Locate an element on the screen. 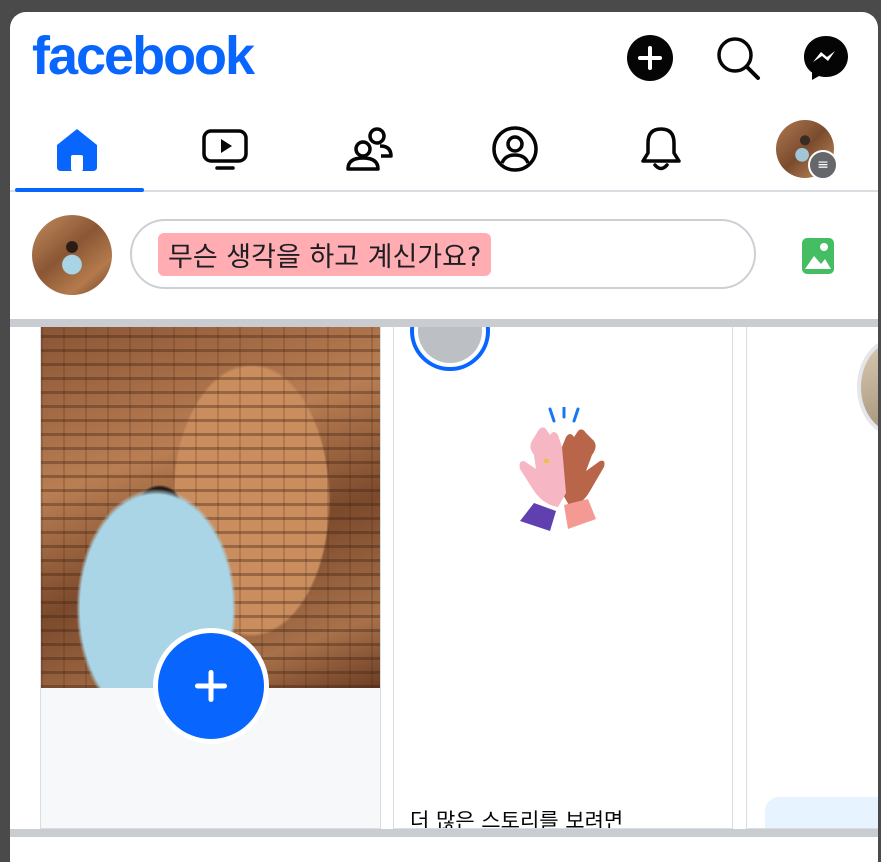 Image resolution: width=881 pixels, height=862 pixels. photo-button is located at coordinates (818, 256).